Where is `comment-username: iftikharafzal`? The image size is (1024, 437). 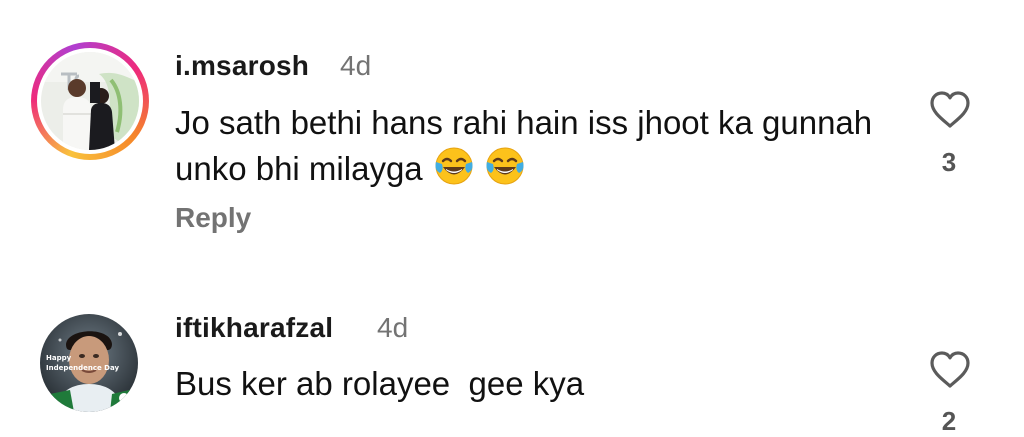 comment-username: iftikharafzal is located at coordinates (254, 328).